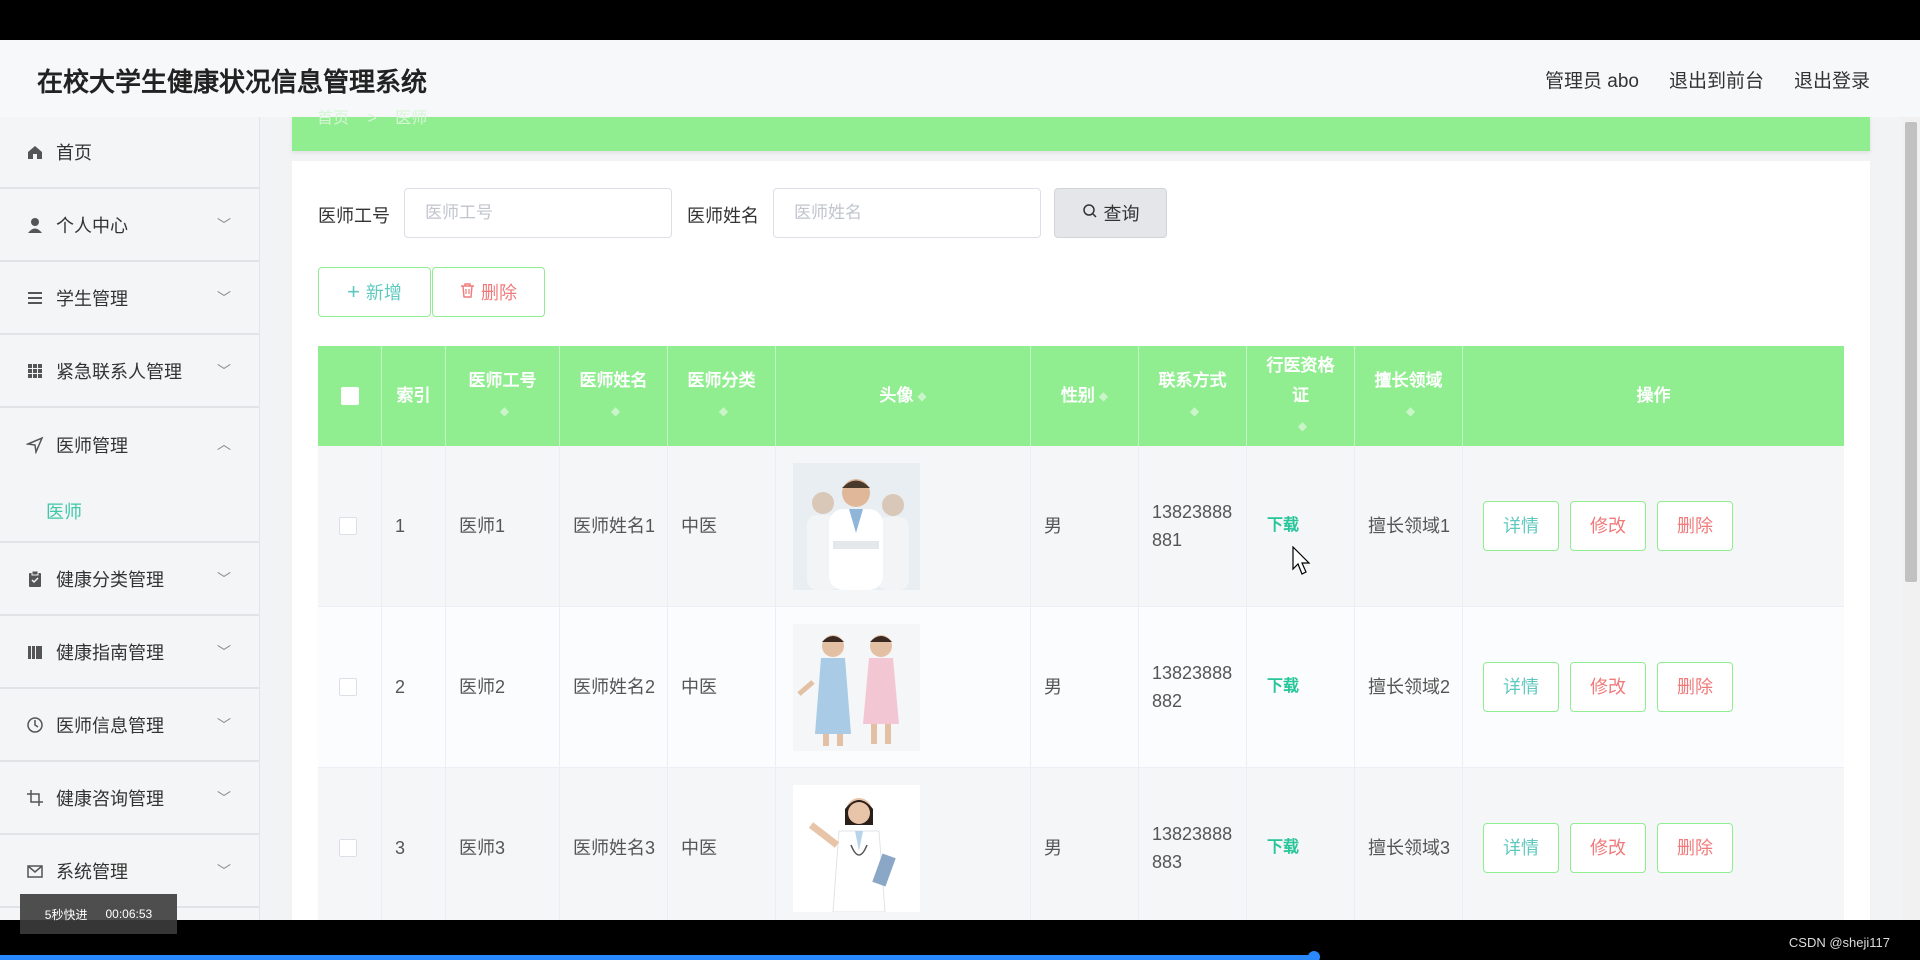  I want to click on query-button: 查询, so click(1110, 213).